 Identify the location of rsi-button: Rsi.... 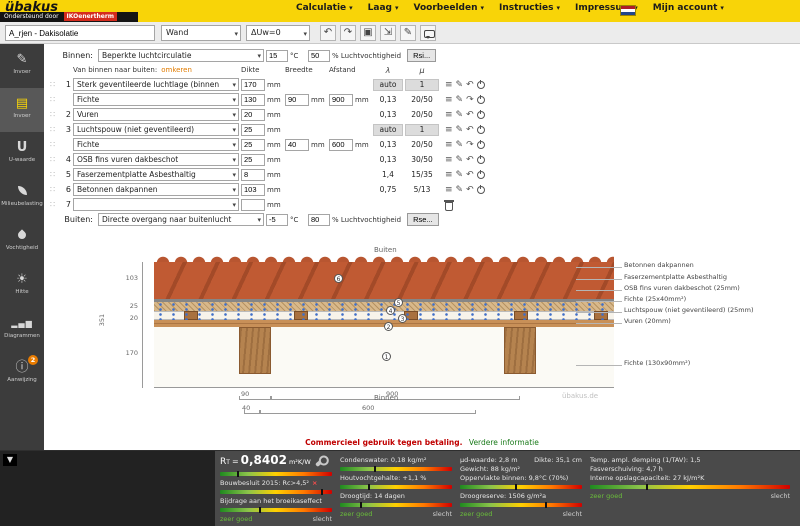
(422, 55).